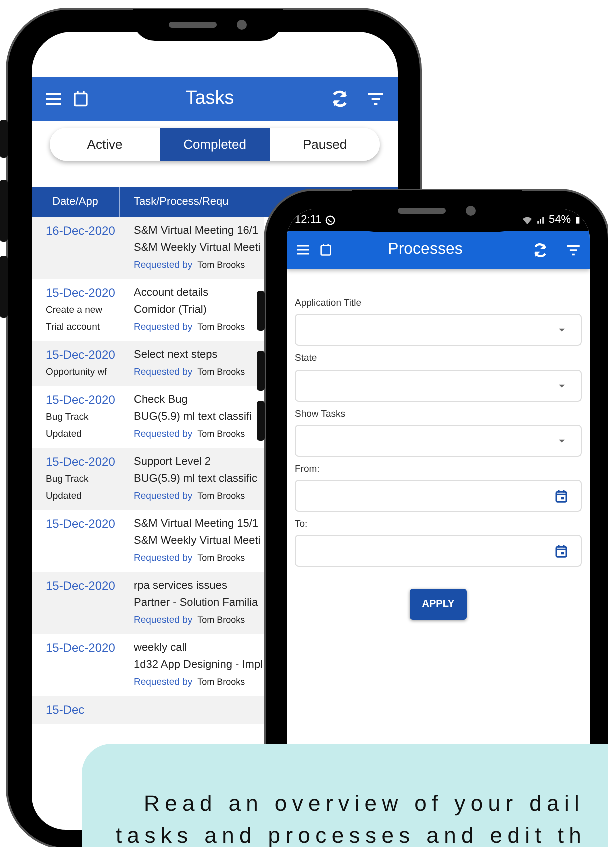  Describe the element at coordinates (81, 231) in the screenshot. I see `date-text: 16-Dec-2020` at that location.